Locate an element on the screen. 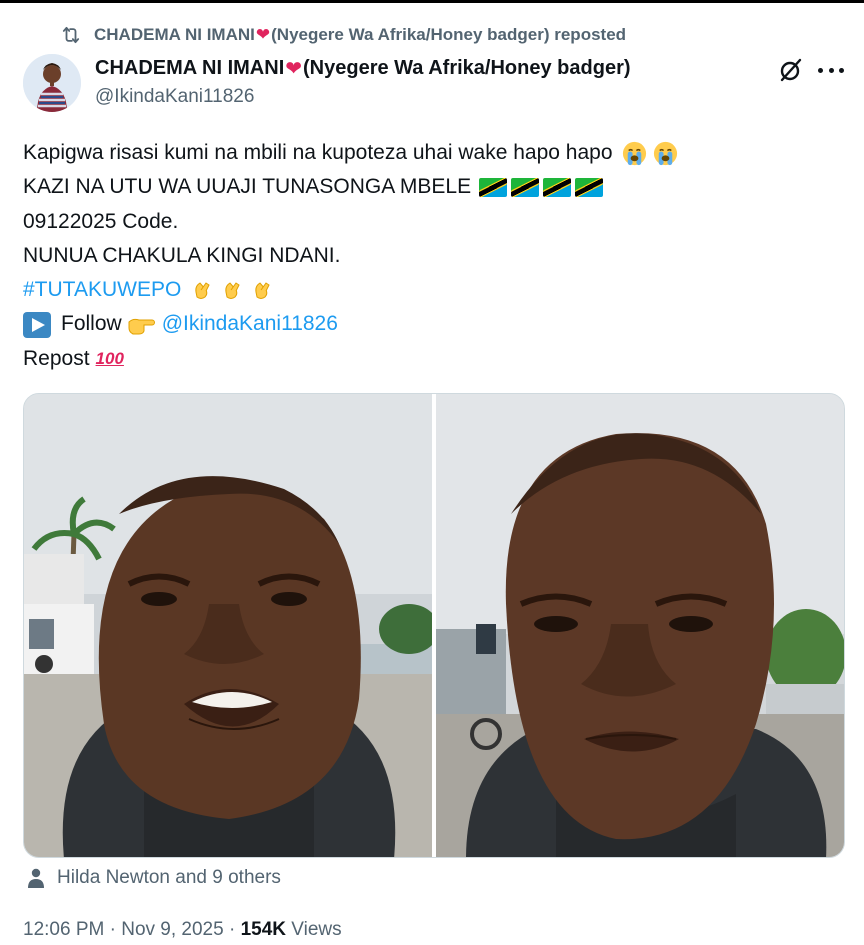 This screenshot has height=945, width=864. repost-label: Repost is located at coordinates (56, 358).